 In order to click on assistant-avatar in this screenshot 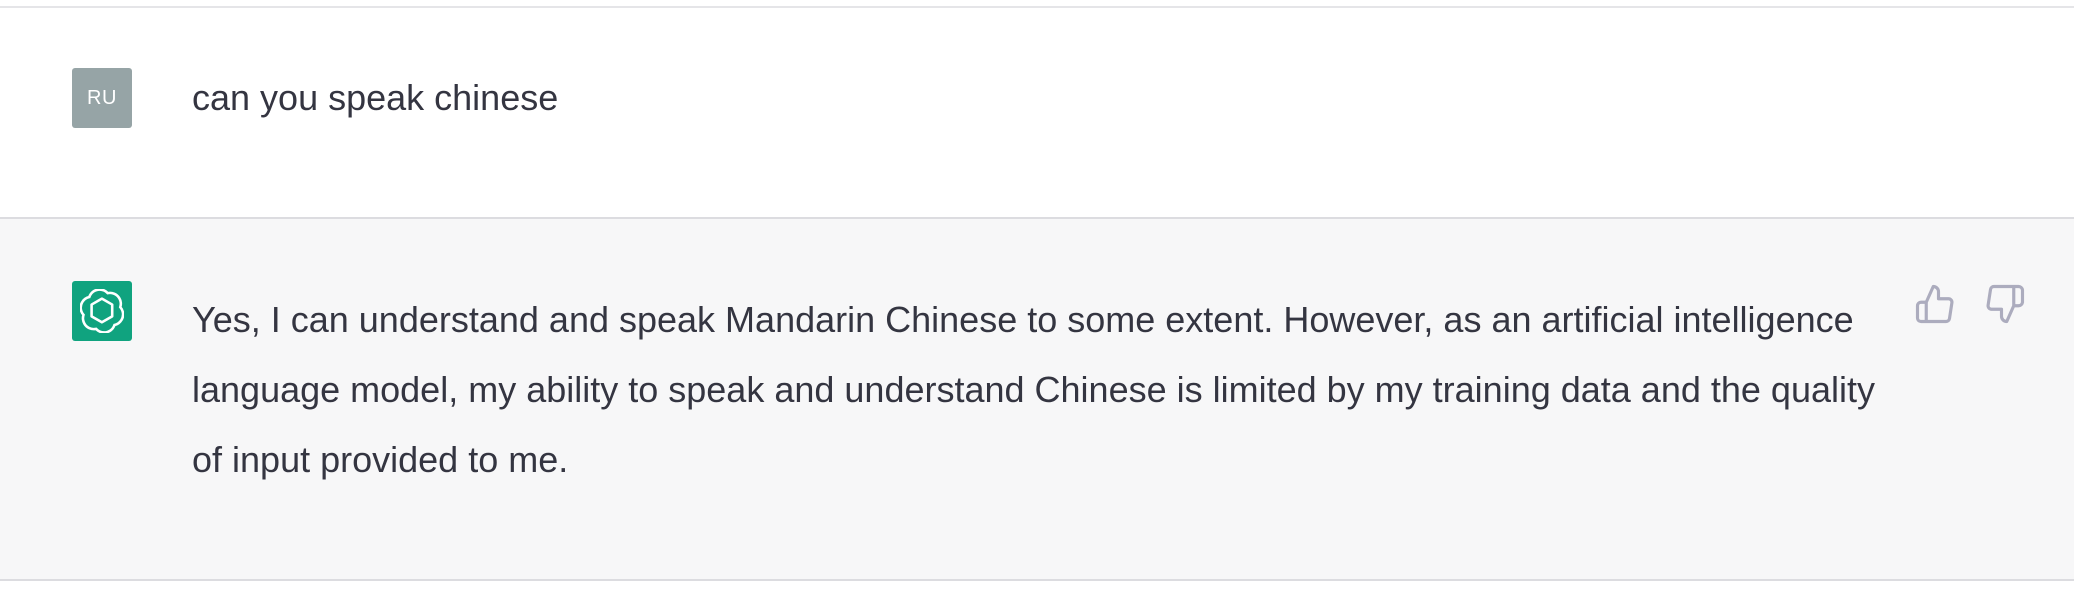, I will do `click(102, 311)`.